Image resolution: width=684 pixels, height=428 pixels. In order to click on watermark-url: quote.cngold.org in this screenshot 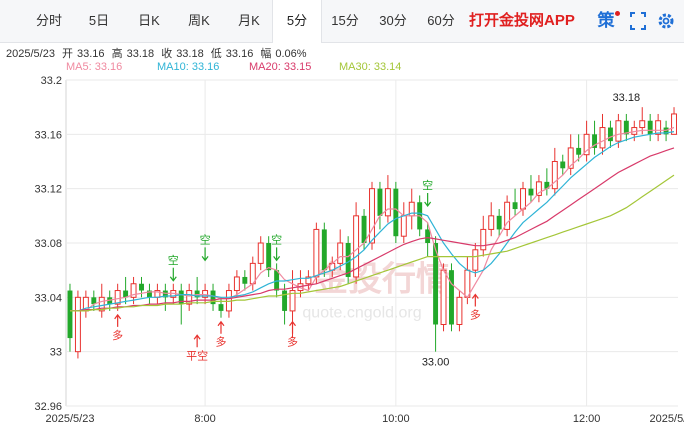, I will do `click(361, 313)`.